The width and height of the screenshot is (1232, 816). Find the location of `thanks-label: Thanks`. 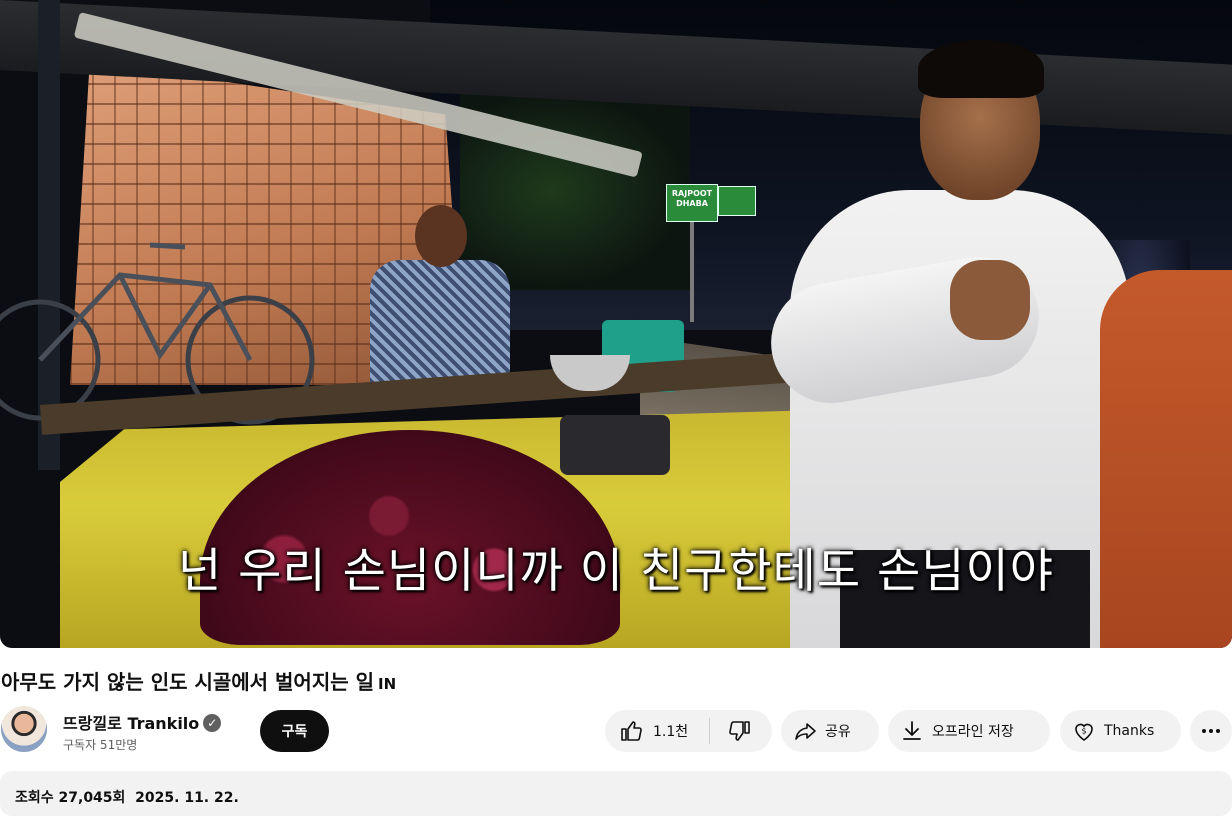

thanks-label: Thanks is located at coordinates (1129, 731).